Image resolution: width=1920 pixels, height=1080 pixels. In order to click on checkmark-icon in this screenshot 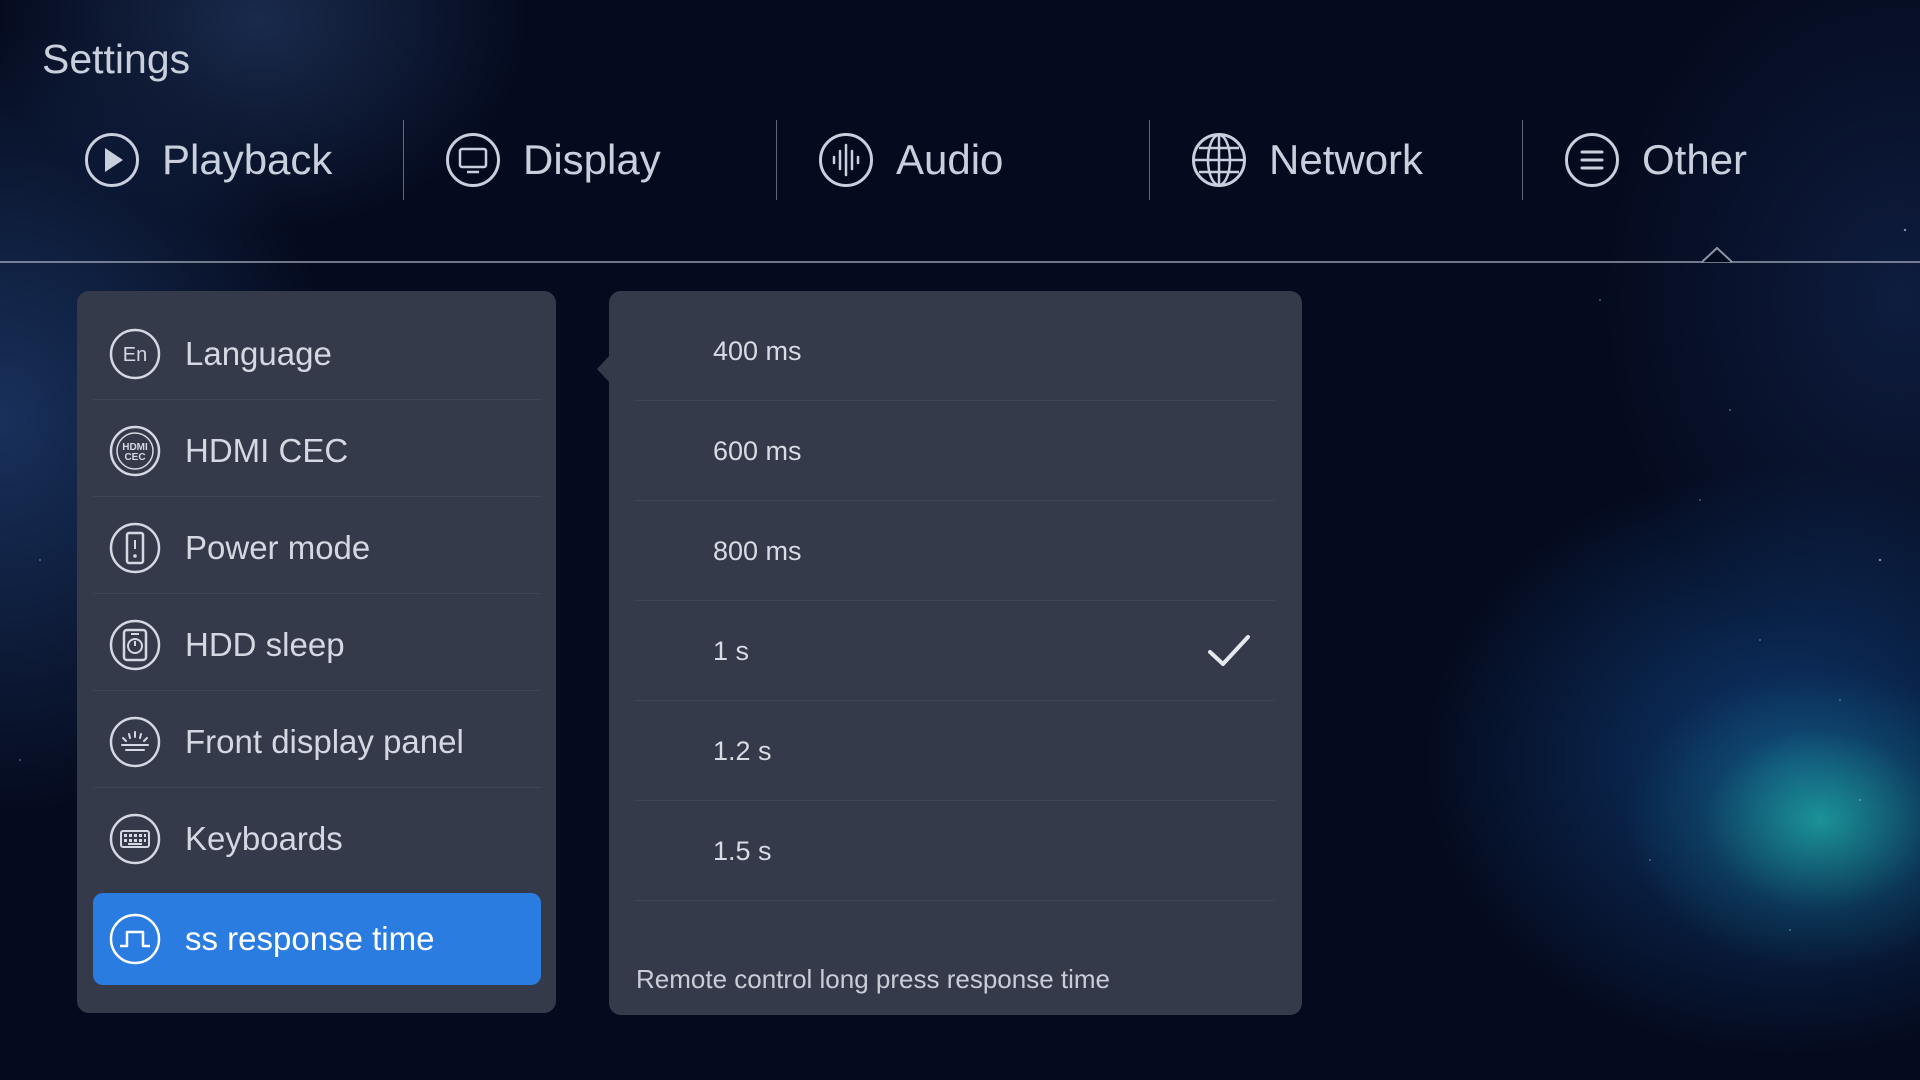, I will do `click(1229, 650)`.